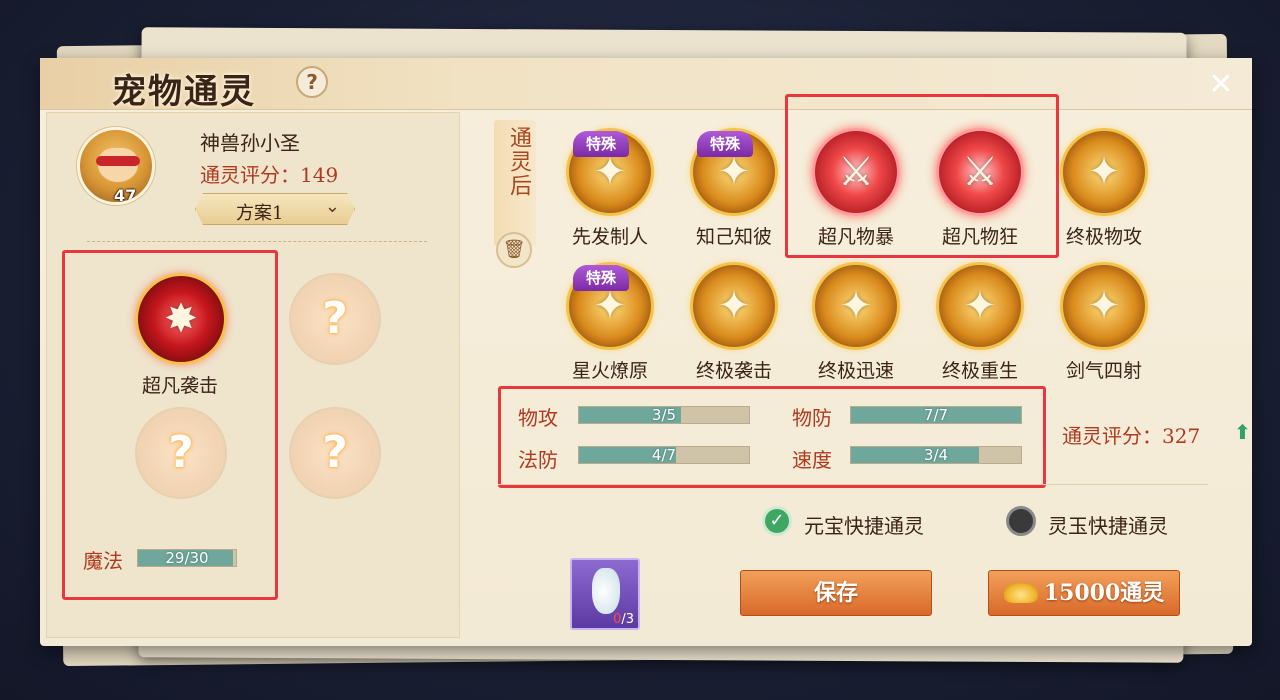 This screenshot has width=1280, height=700. What do you see at coordinates (118, 161) in the screenshot?
I see `avatar-mask` at bounding box center [118, 161].